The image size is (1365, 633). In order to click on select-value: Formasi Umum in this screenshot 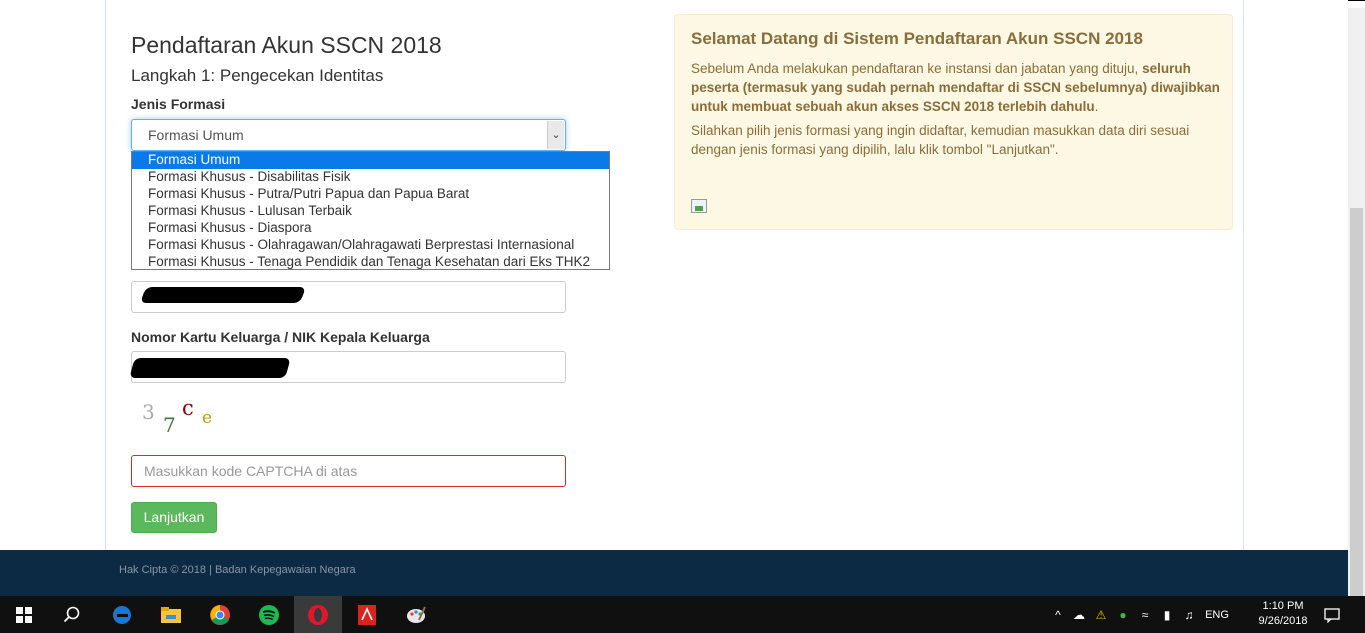, I will do `click(196, 135)`.